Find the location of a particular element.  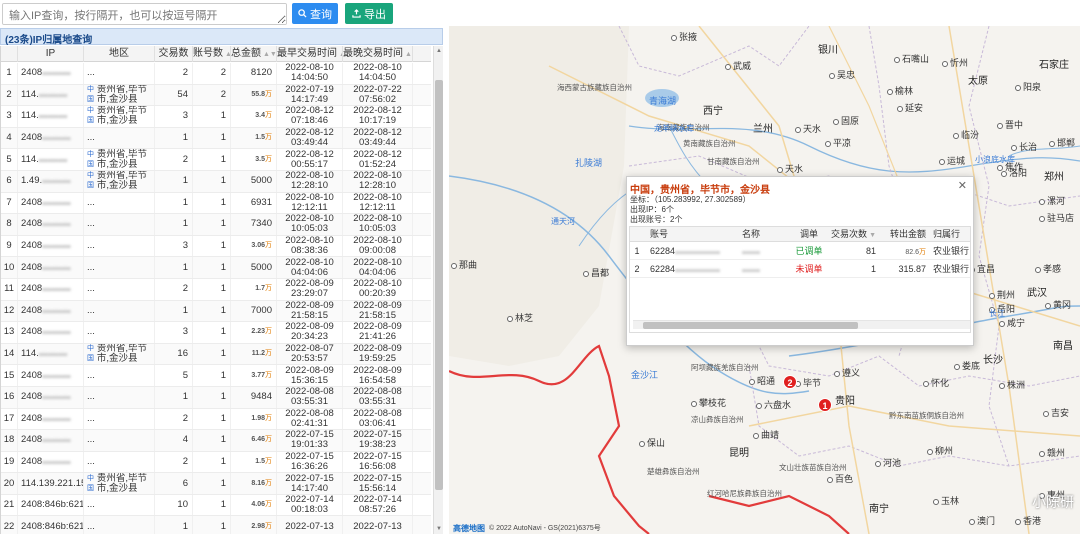

horizontal-scrollbar is located at coordinates (801, 324).